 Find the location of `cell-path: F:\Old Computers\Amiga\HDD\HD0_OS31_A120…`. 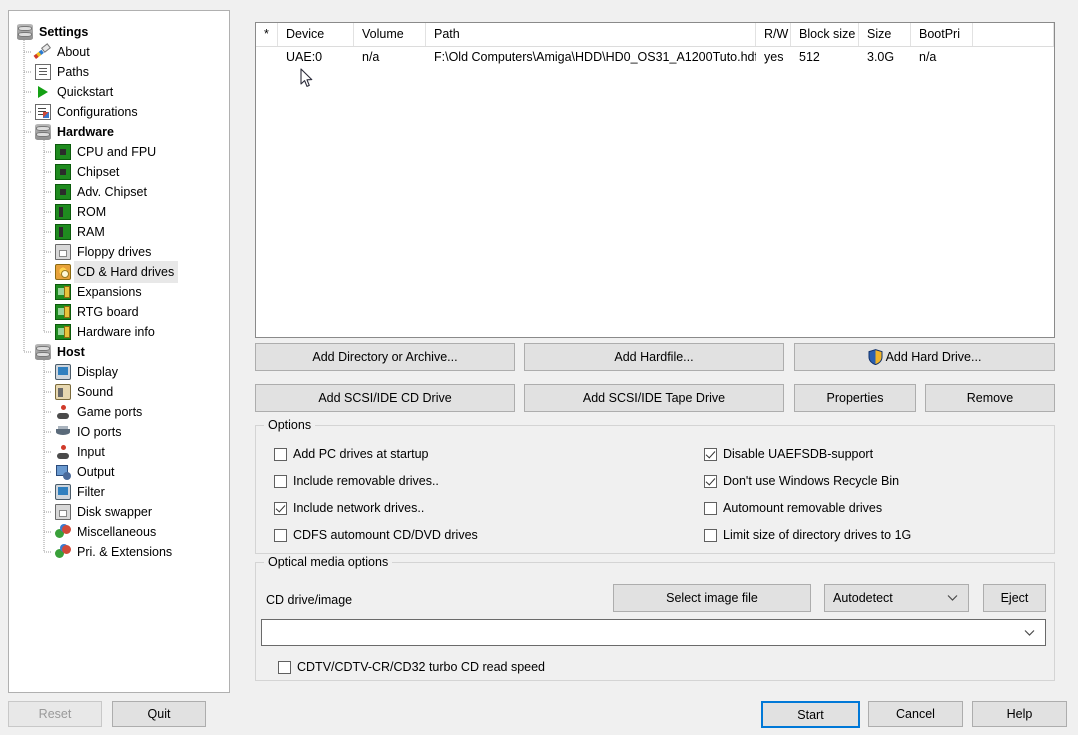

cell-path: F:\Old Computers\Amiga\HDD\HD0_OS31_A120… is located at coordinates (595, 57).